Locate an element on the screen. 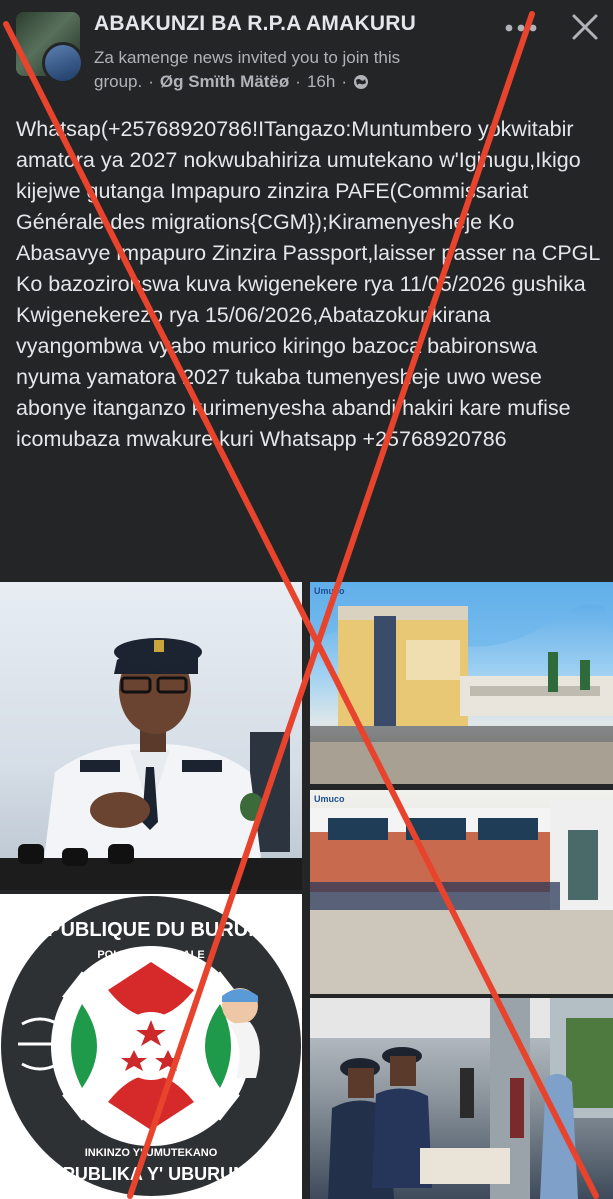 This screenshot has height=1199, width=613. author-name: Øg Smïth Mätëø is located at coordinates (224, 82).